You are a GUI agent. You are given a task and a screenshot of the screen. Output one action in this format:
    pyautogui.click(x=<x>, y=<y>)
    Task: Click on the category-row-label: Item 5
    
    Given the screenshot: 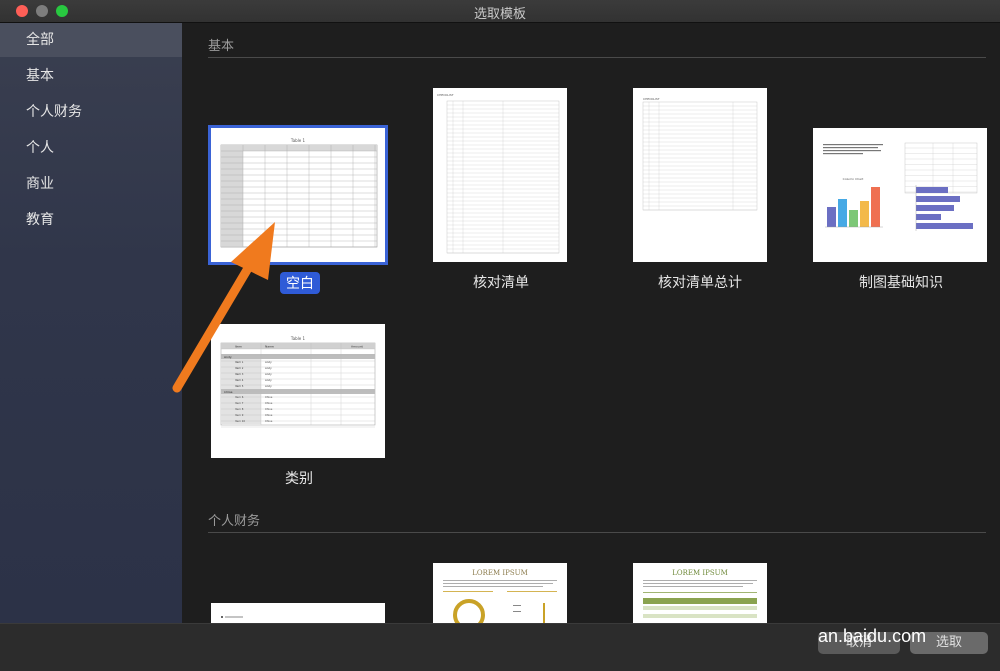 What is the action you would take?
    pyautogui.click(x=239, y=386)
    